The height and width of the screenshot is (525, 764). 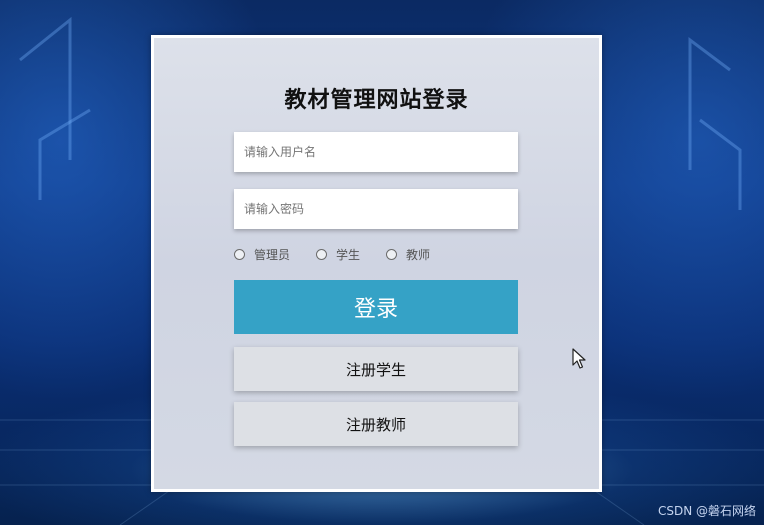 What do you see at coordinates (706, 511) in the screenshot?
I see `watermark: CSDN @磐石网络` at bounding box center [706, 511].